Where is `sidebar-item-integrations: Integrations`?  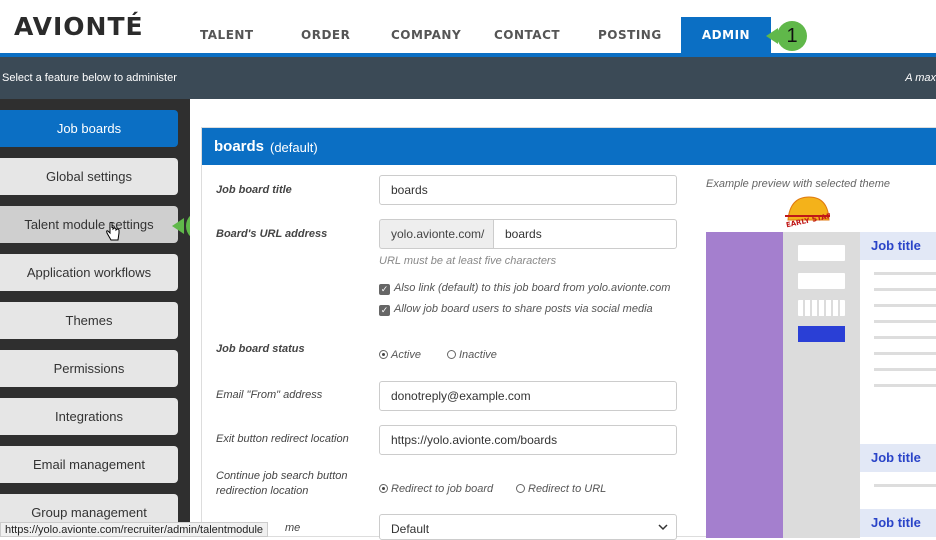
sidebar-item-integrations: Integrations is located at coordinates (89, 416).